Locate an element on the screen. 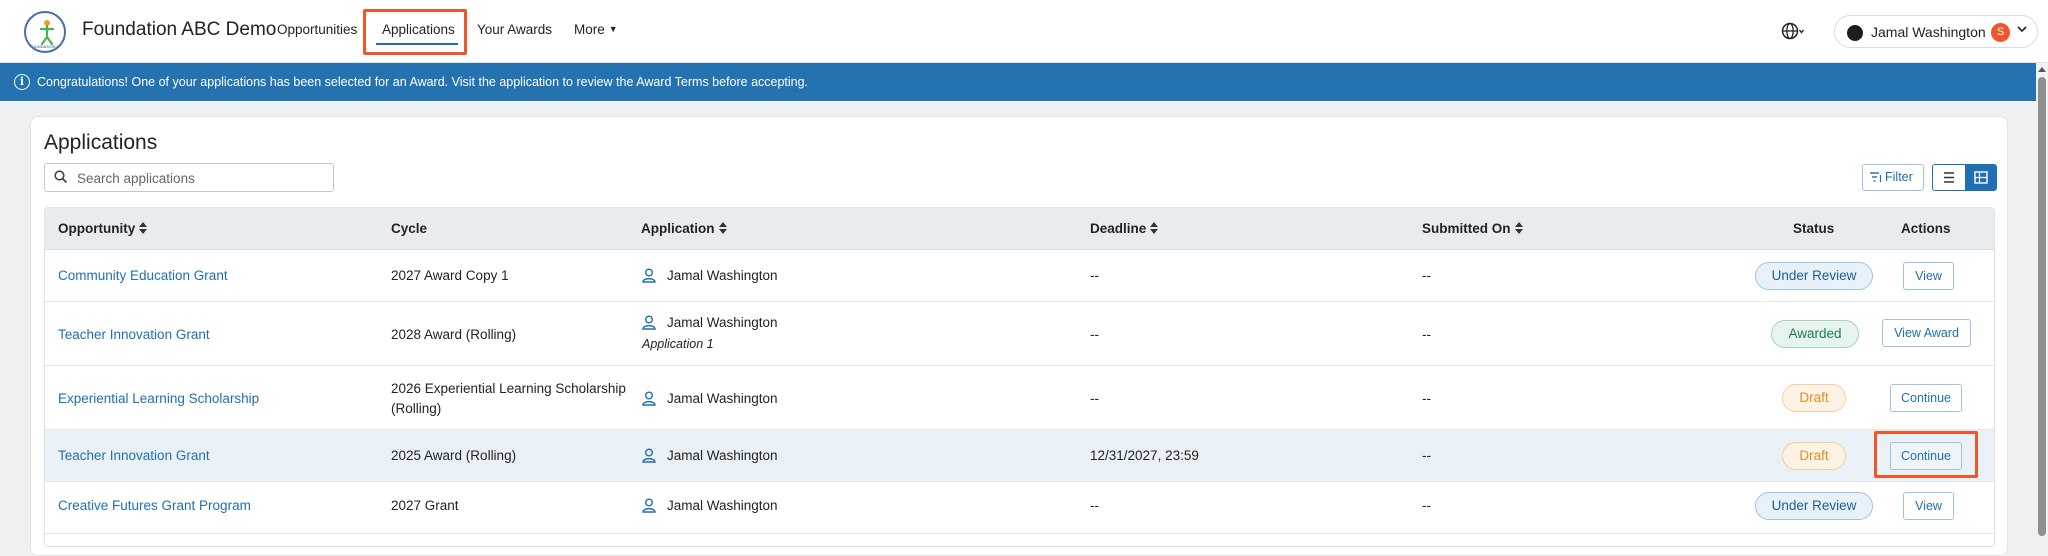 The image size is (2048, 556). status-badge: Awarded is located at coordinates (1815, 334).